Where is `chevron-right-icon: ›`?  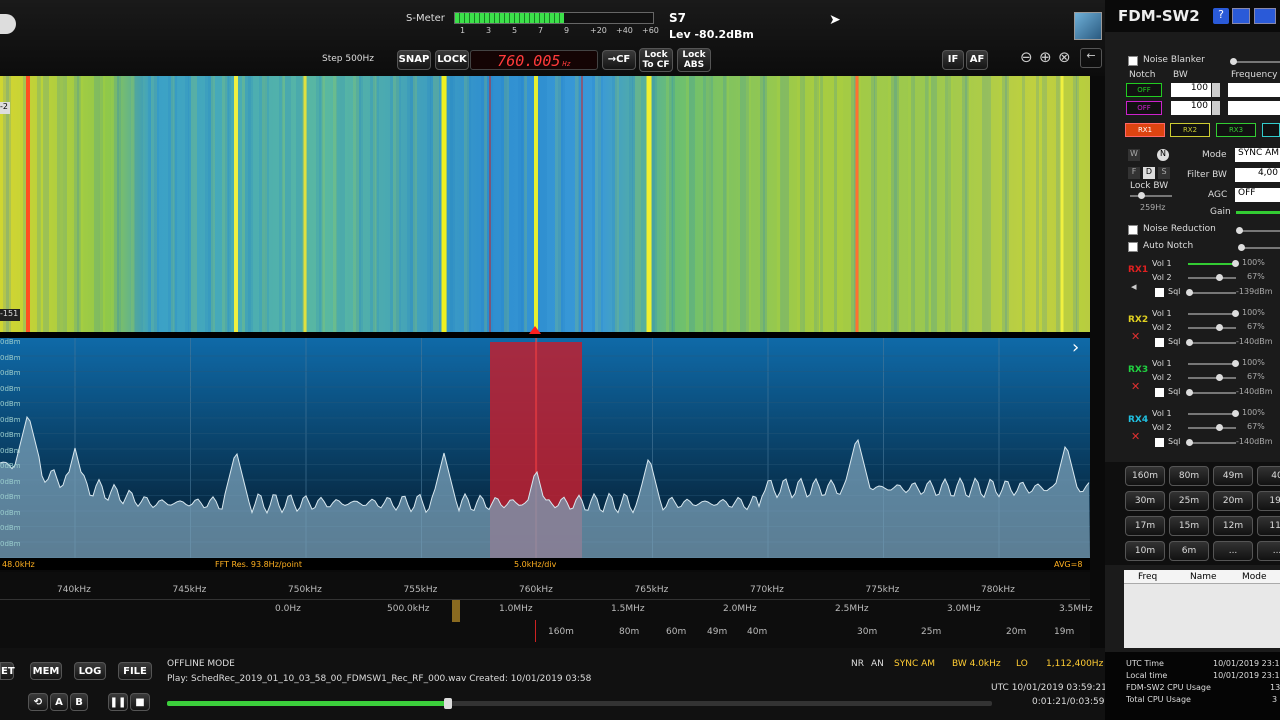
chevron-right-icon: › is located at coordinates (1075, 347).